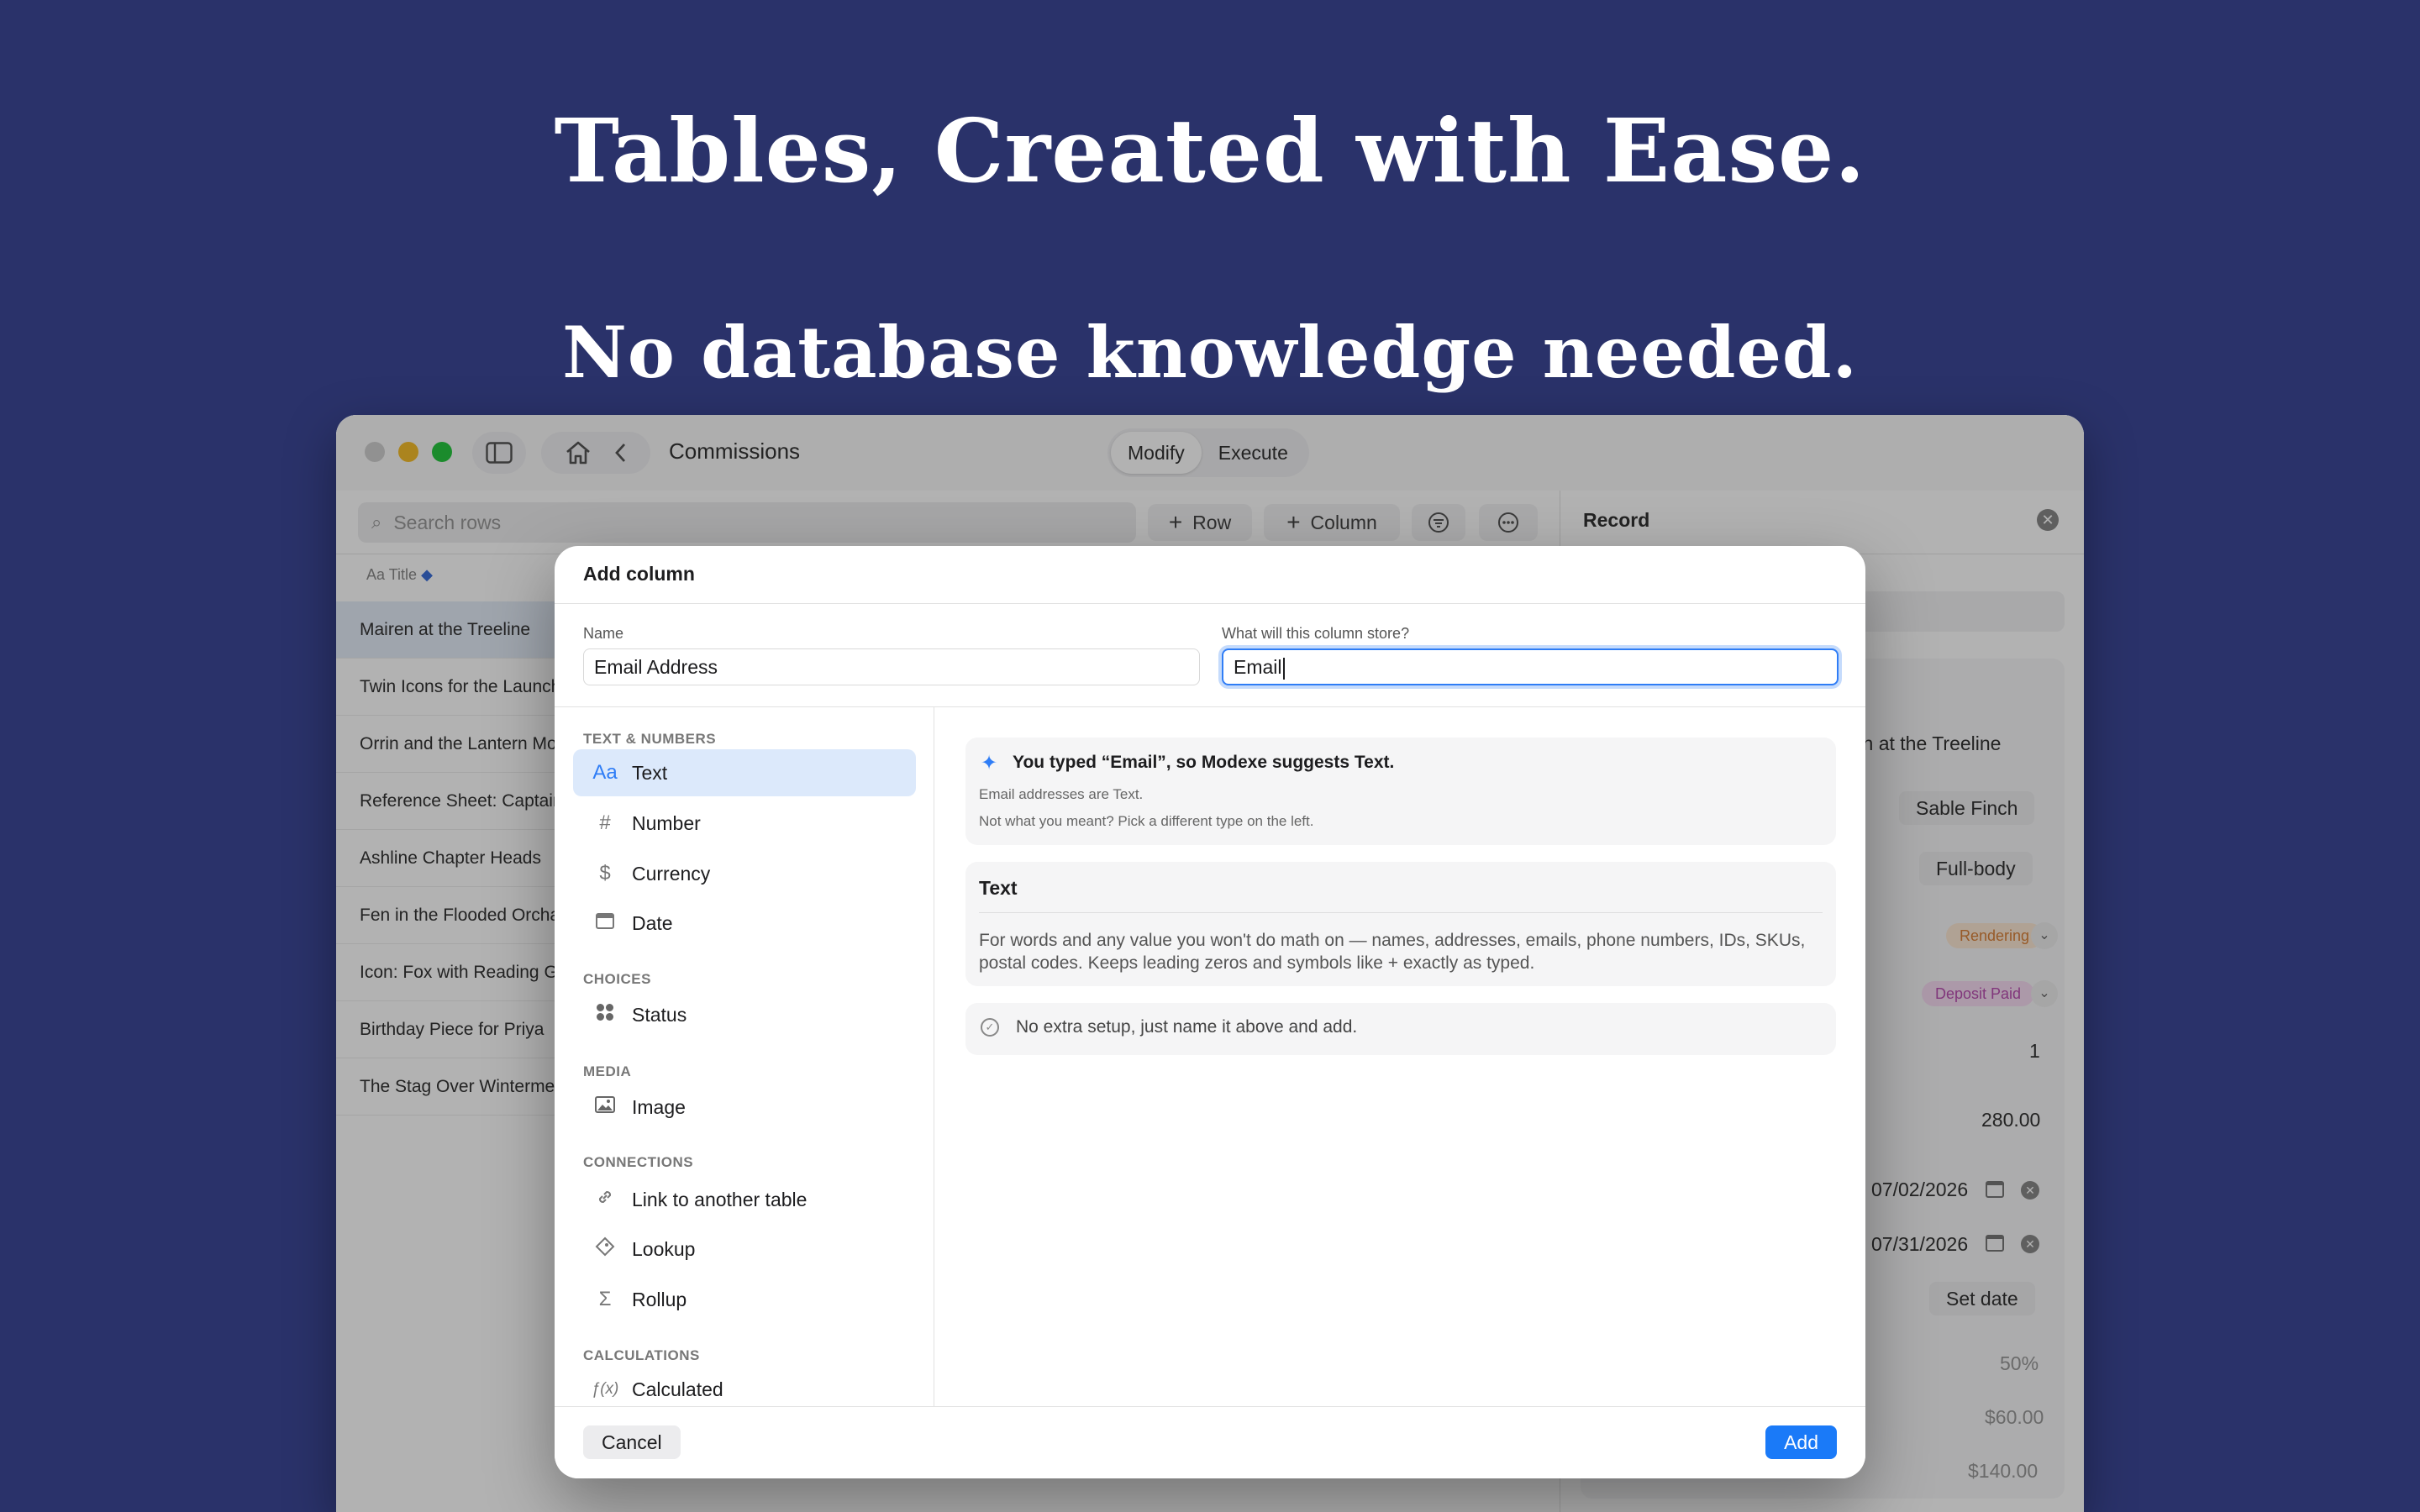 The image size is (2420, 1512). I want to click on type-status-label: Status, so click(659, 1014).